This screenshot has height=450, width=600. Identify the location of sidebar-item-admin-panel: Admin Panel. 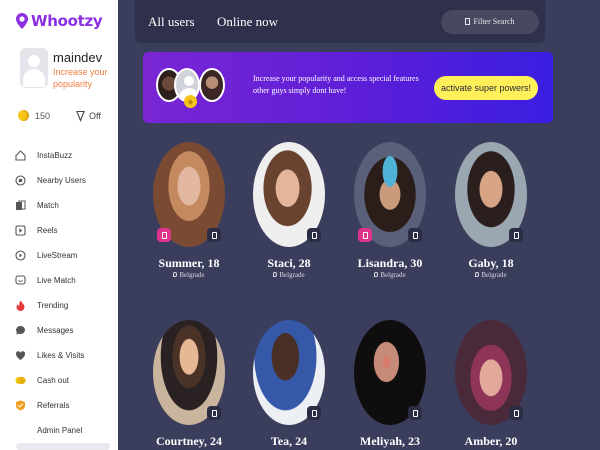
(66, 430).